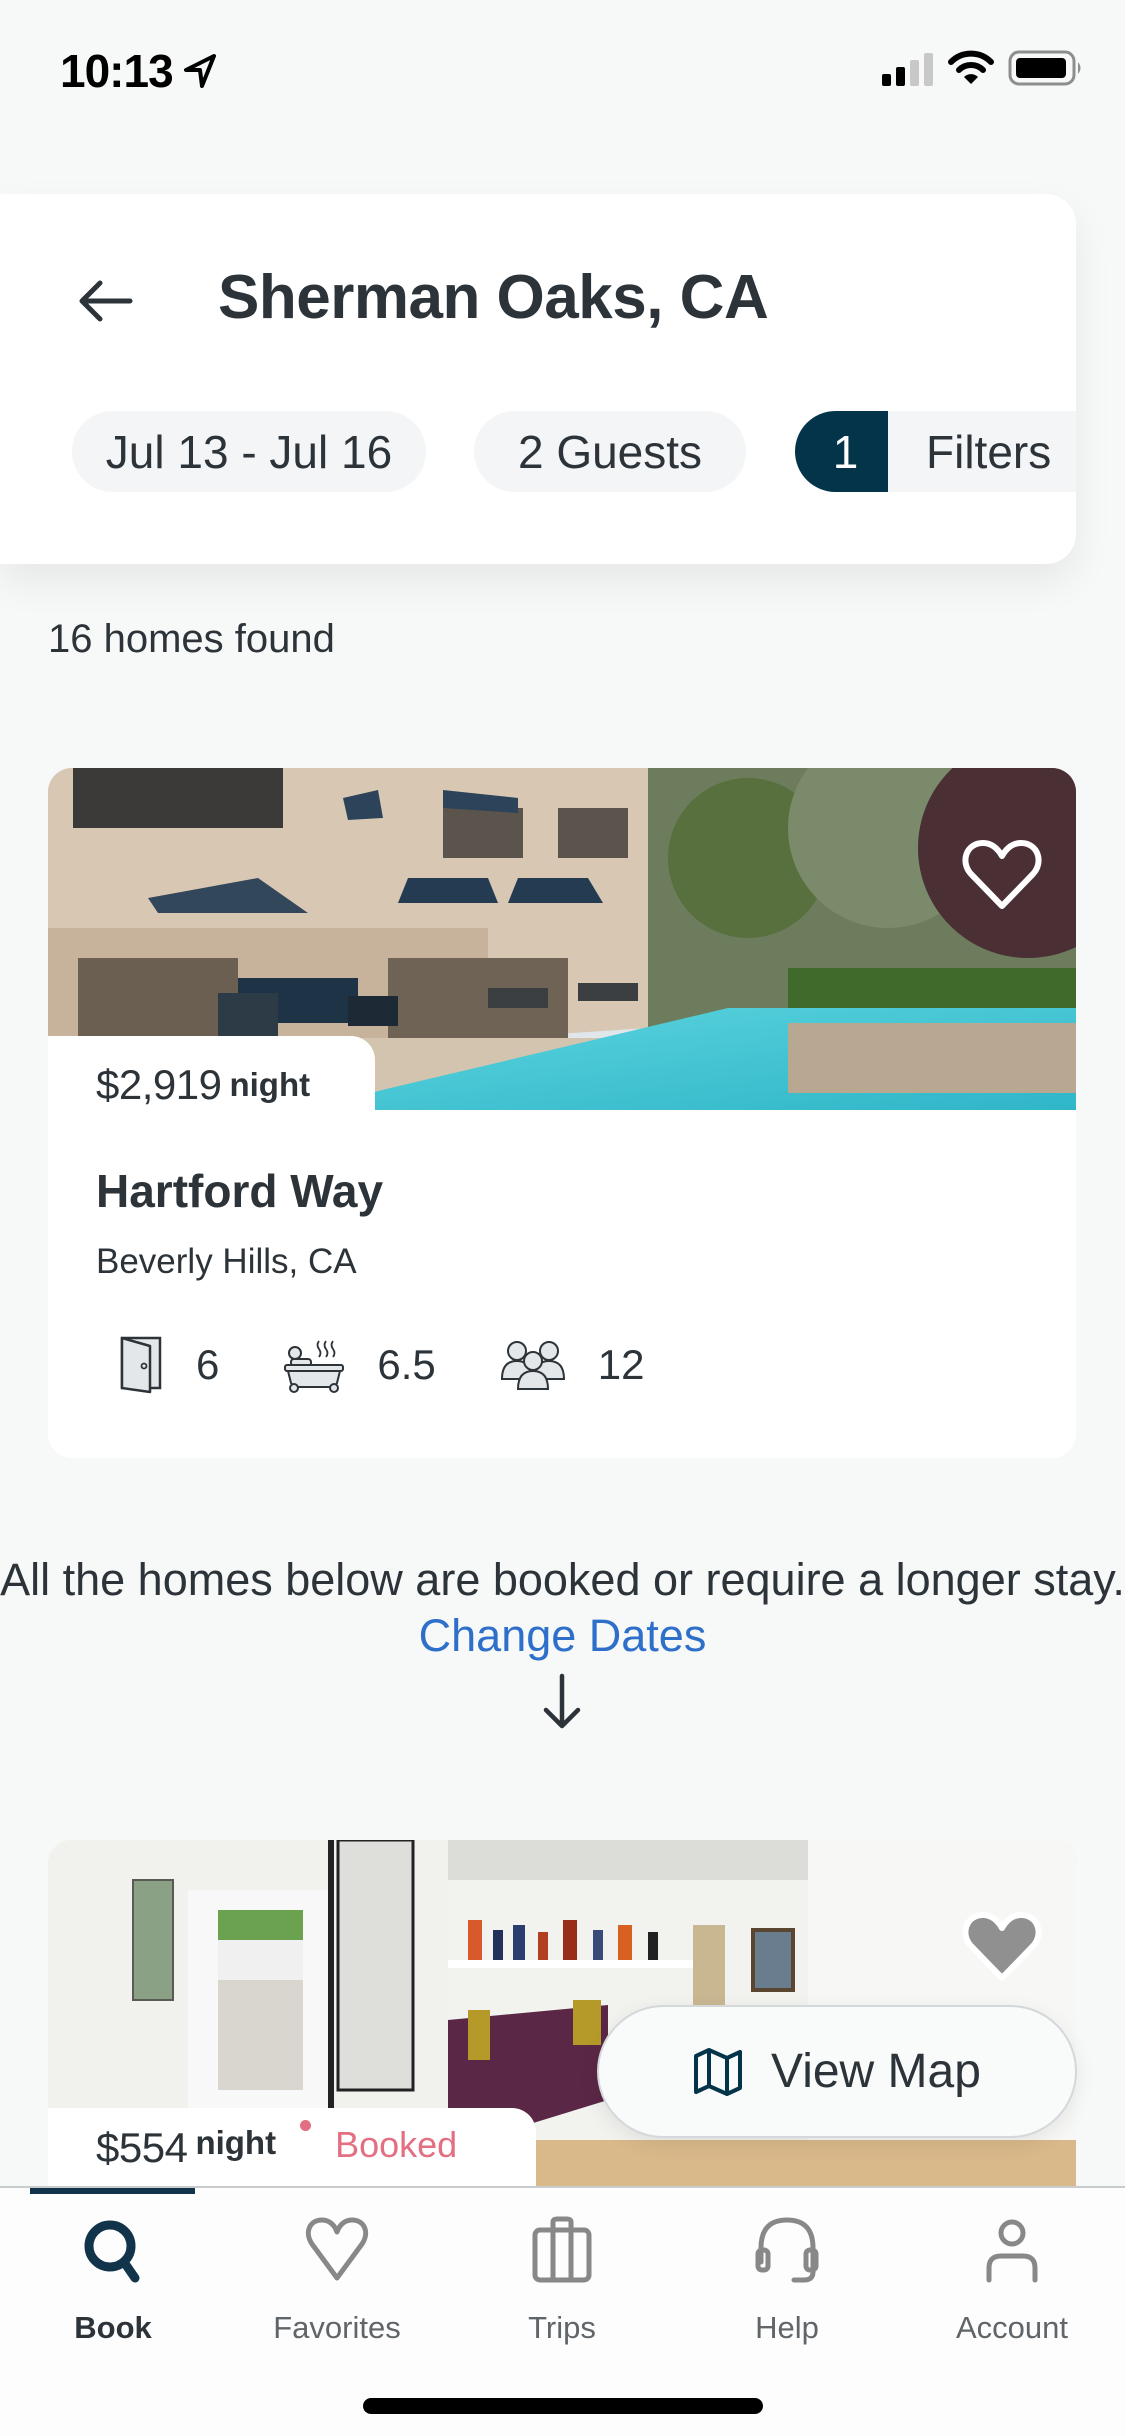 Image resolution: width=1125 pixels, height=2436 pixels. What do you see at coordinates (563, 1635) in the screenshot?
I see `change-dates-link: Change Dates` at bounding box center [563, 1635].